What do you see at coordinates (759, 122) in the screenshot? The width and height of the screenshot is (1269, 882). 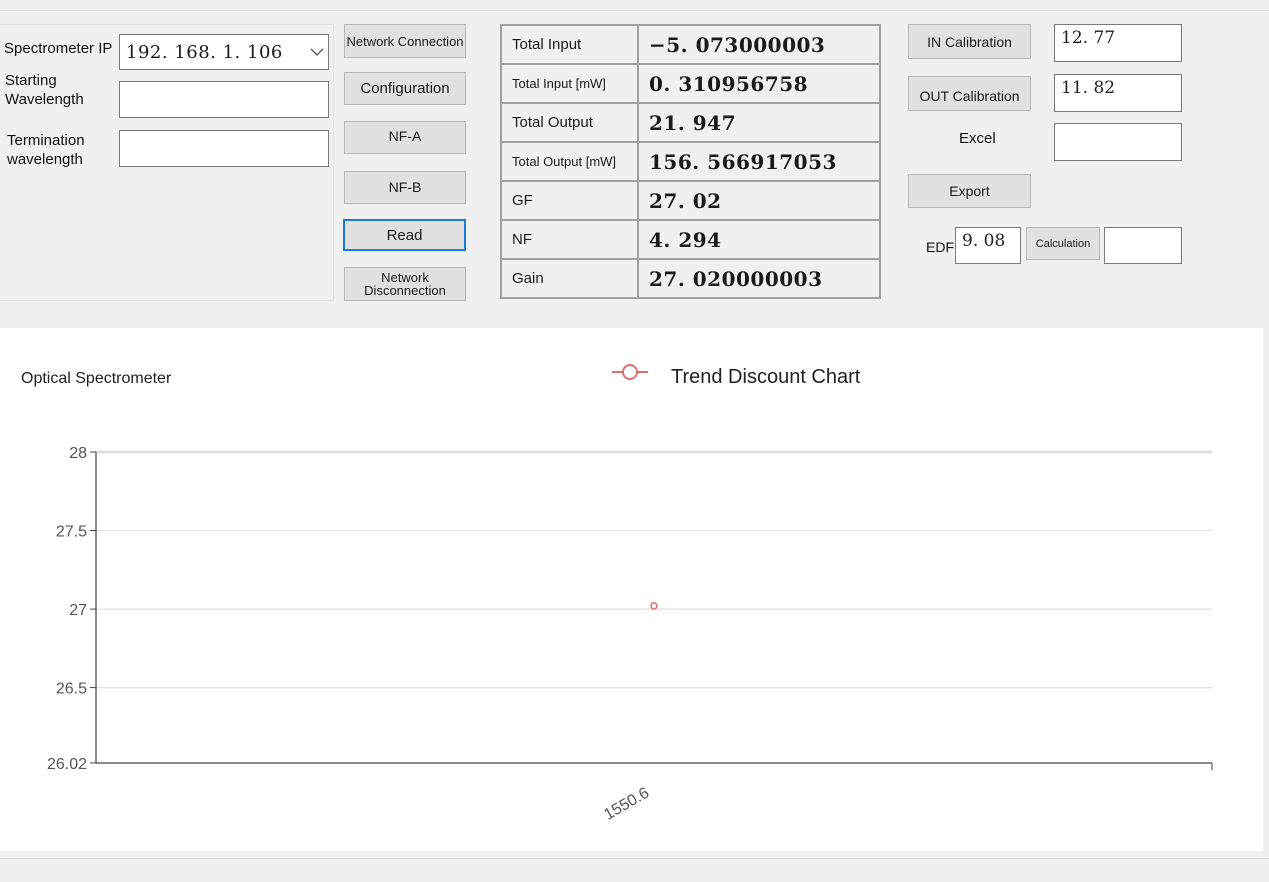 I see `measurement-value: 21. 947` at bounding box center [759, 122].